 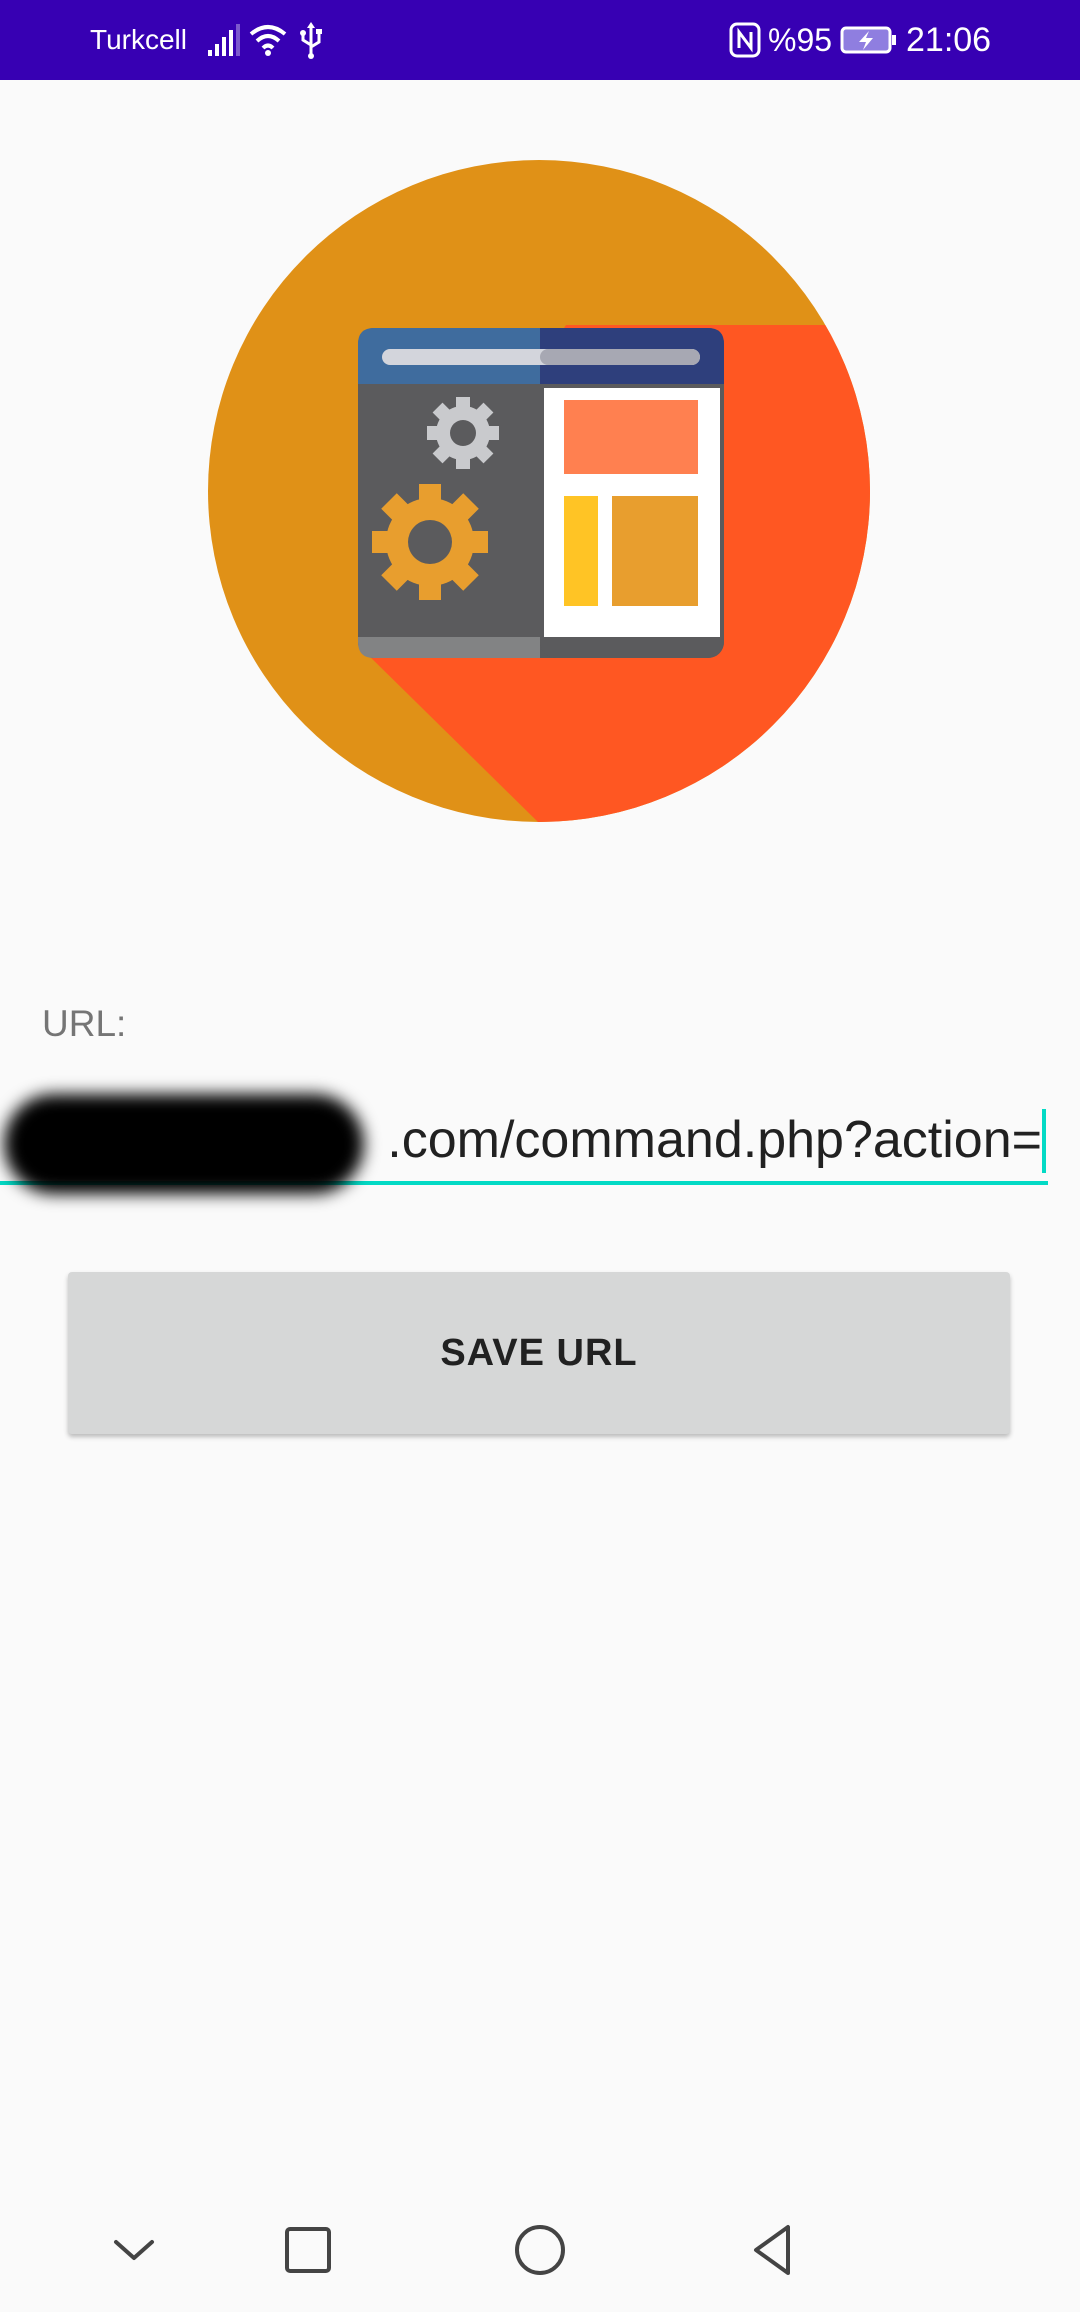 I want to click on recent-apps-icon, so click(x=308, y=2250).